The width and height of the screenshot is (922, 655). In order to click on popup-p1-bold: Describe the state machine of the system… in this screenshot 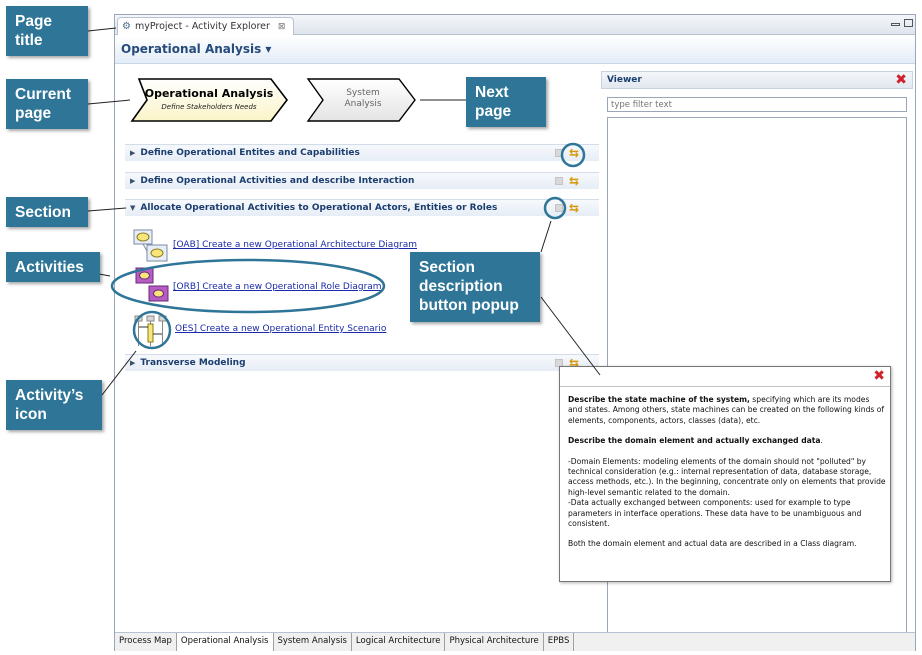, I will do `click(659, 399)`.